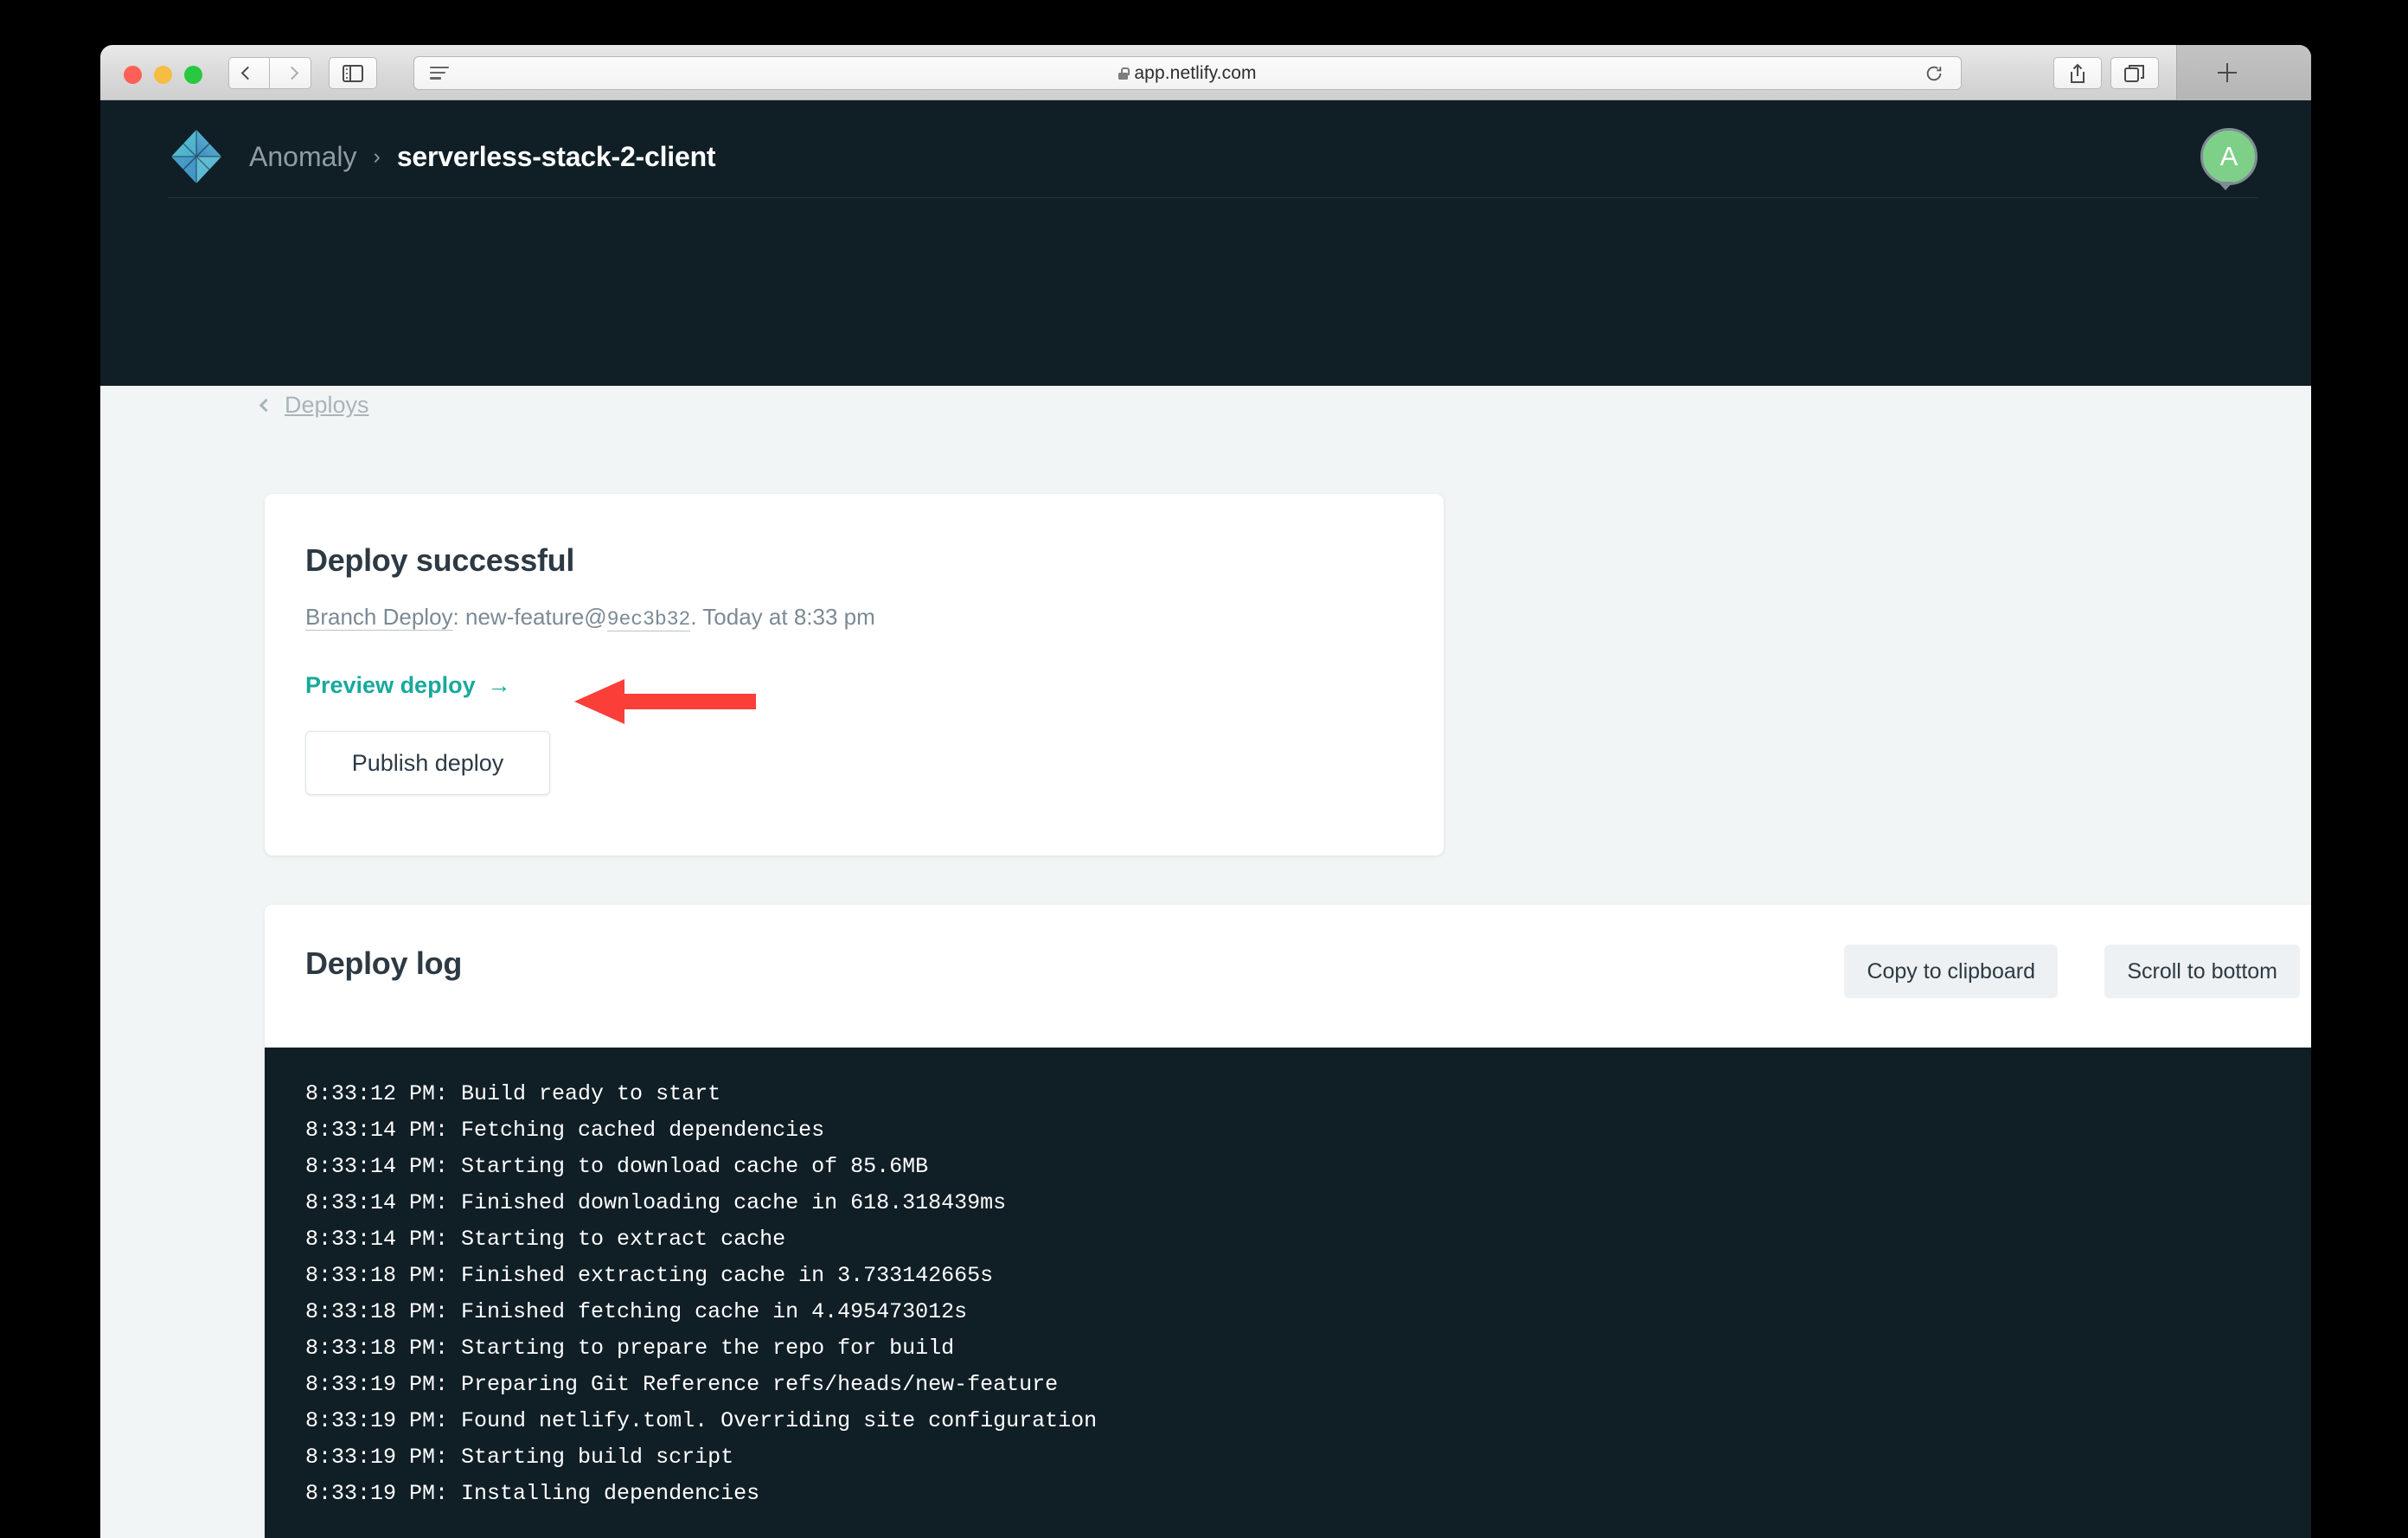 The image size is (2408, 1538). I want to click on log-line: 8:33:19 PM: Installing dependencies, so click(532, 1493).